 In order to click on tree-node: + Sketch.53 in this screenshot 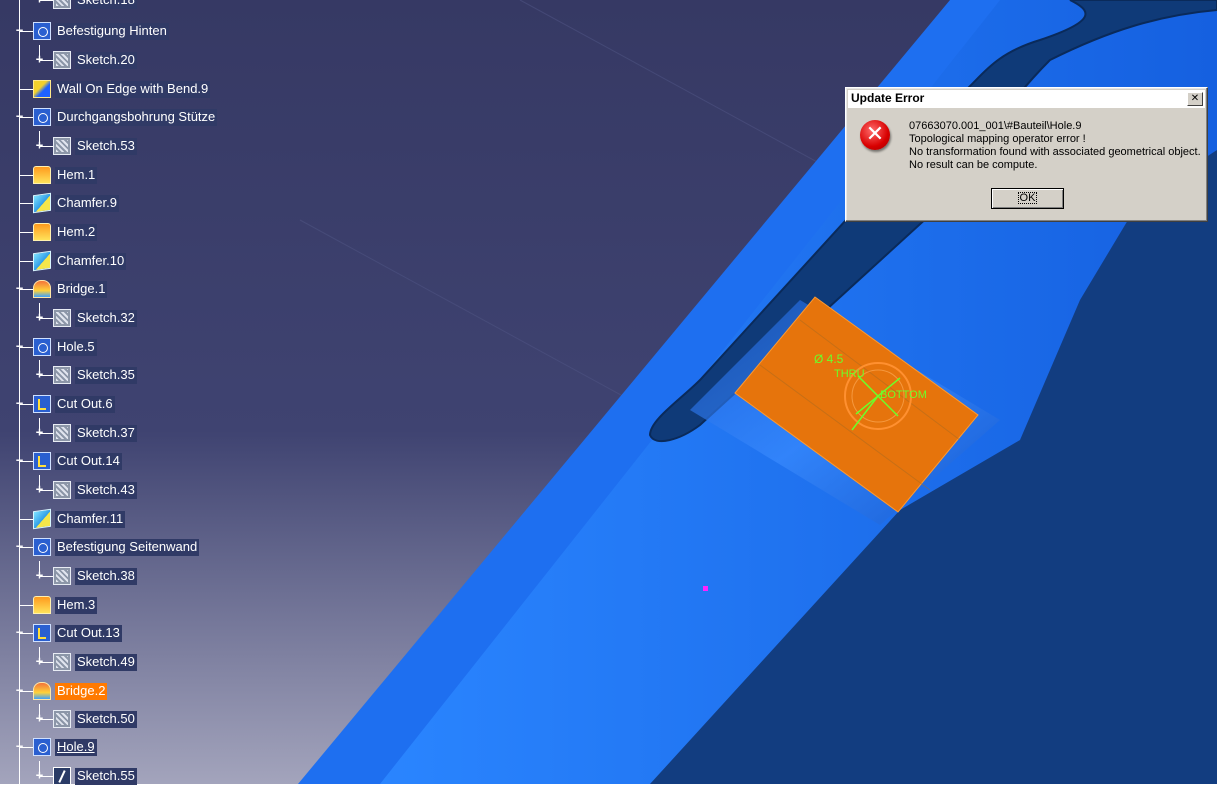, I will do `click(150, 144)`.